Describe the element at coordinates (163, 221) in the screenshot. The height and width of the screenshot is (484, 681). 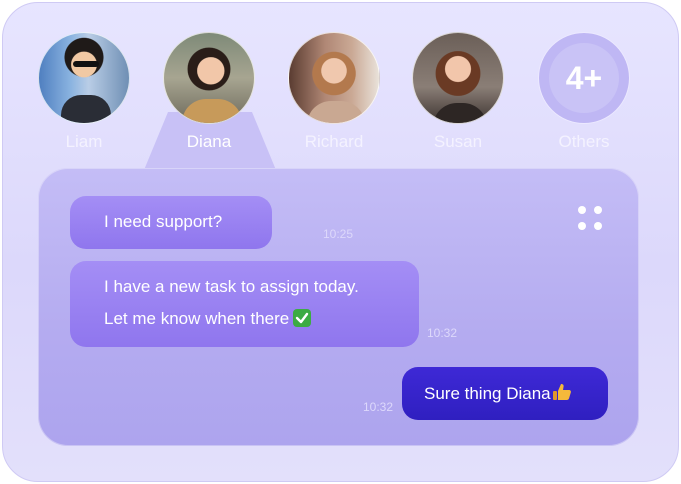
I see `message-text: I need support?` at that location.